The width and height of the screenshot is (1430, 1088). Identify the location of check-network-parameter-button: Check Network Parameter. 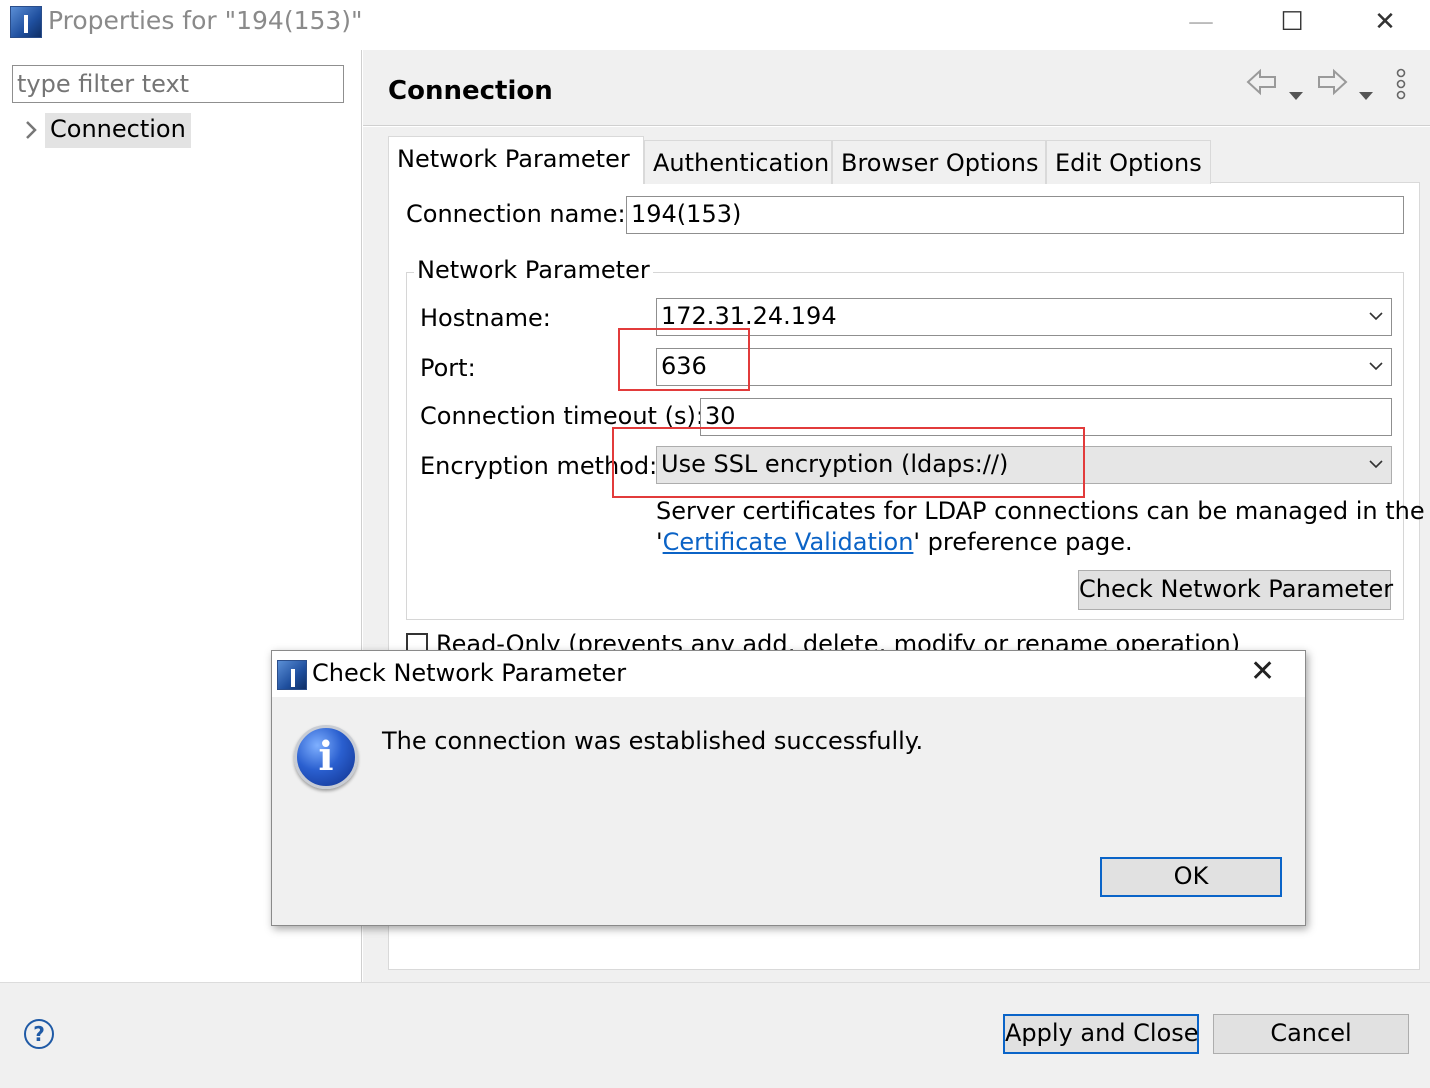
(1235, 590).